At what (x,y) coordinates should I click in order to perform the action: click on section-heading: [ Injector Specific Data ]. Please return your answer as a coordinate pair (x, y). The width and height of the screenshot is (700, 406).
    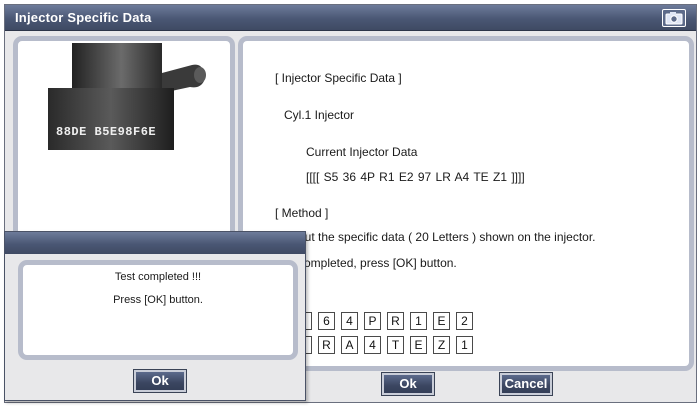
    Looking at the image, I should click on (338, 78).